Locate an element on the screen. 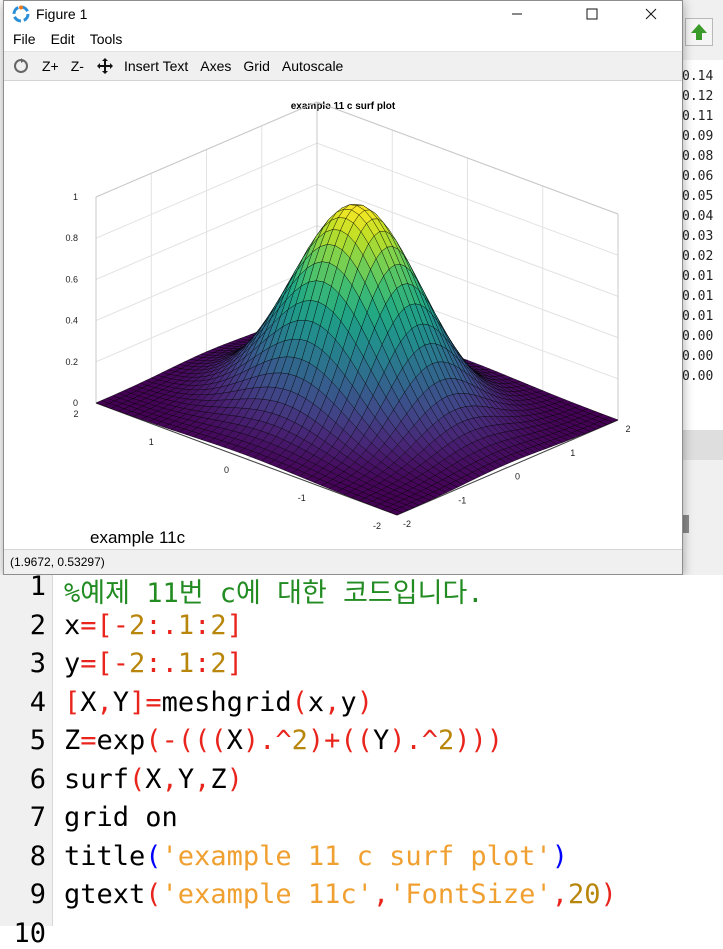 This screenshot has width=723, height=949. line-number: 10 is located at coordinates (29, 933).